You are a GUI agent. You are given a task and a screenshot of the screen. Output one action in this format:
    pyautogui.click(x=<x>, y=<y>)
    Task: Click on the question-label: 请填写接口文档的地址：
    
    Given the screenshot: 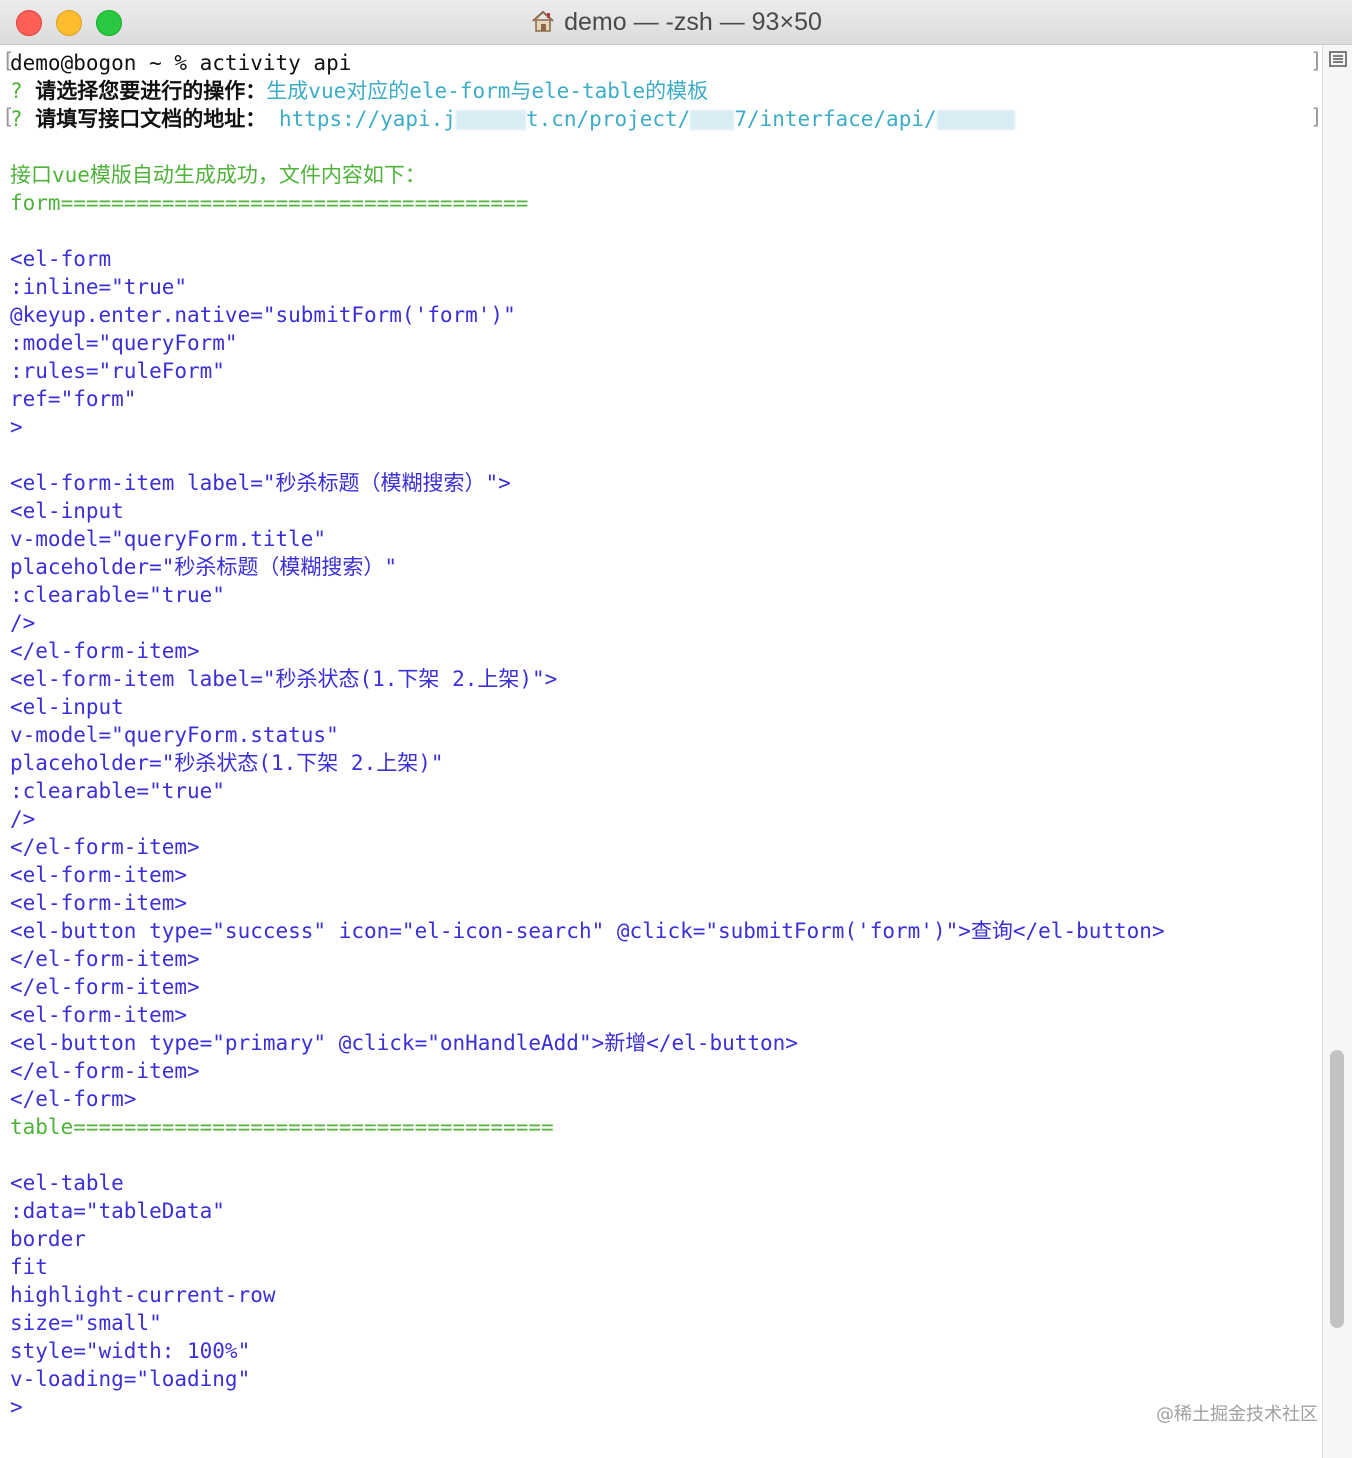 What is the action you would take?
    pyautogui.click(x=151, y=119)
    